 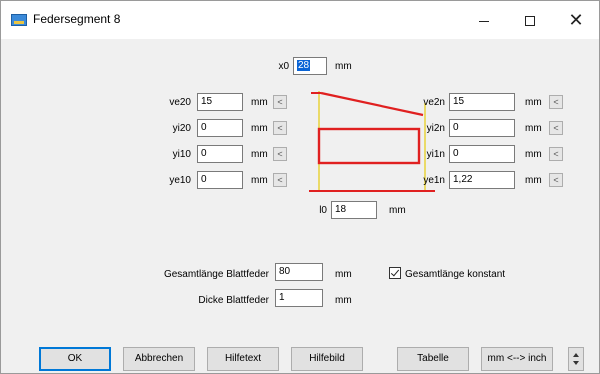 What do you see at coordinates (243, 359) in the screenshot?
I see `hilfetext-button: Hilfetext` at bounding box center [243, 359].